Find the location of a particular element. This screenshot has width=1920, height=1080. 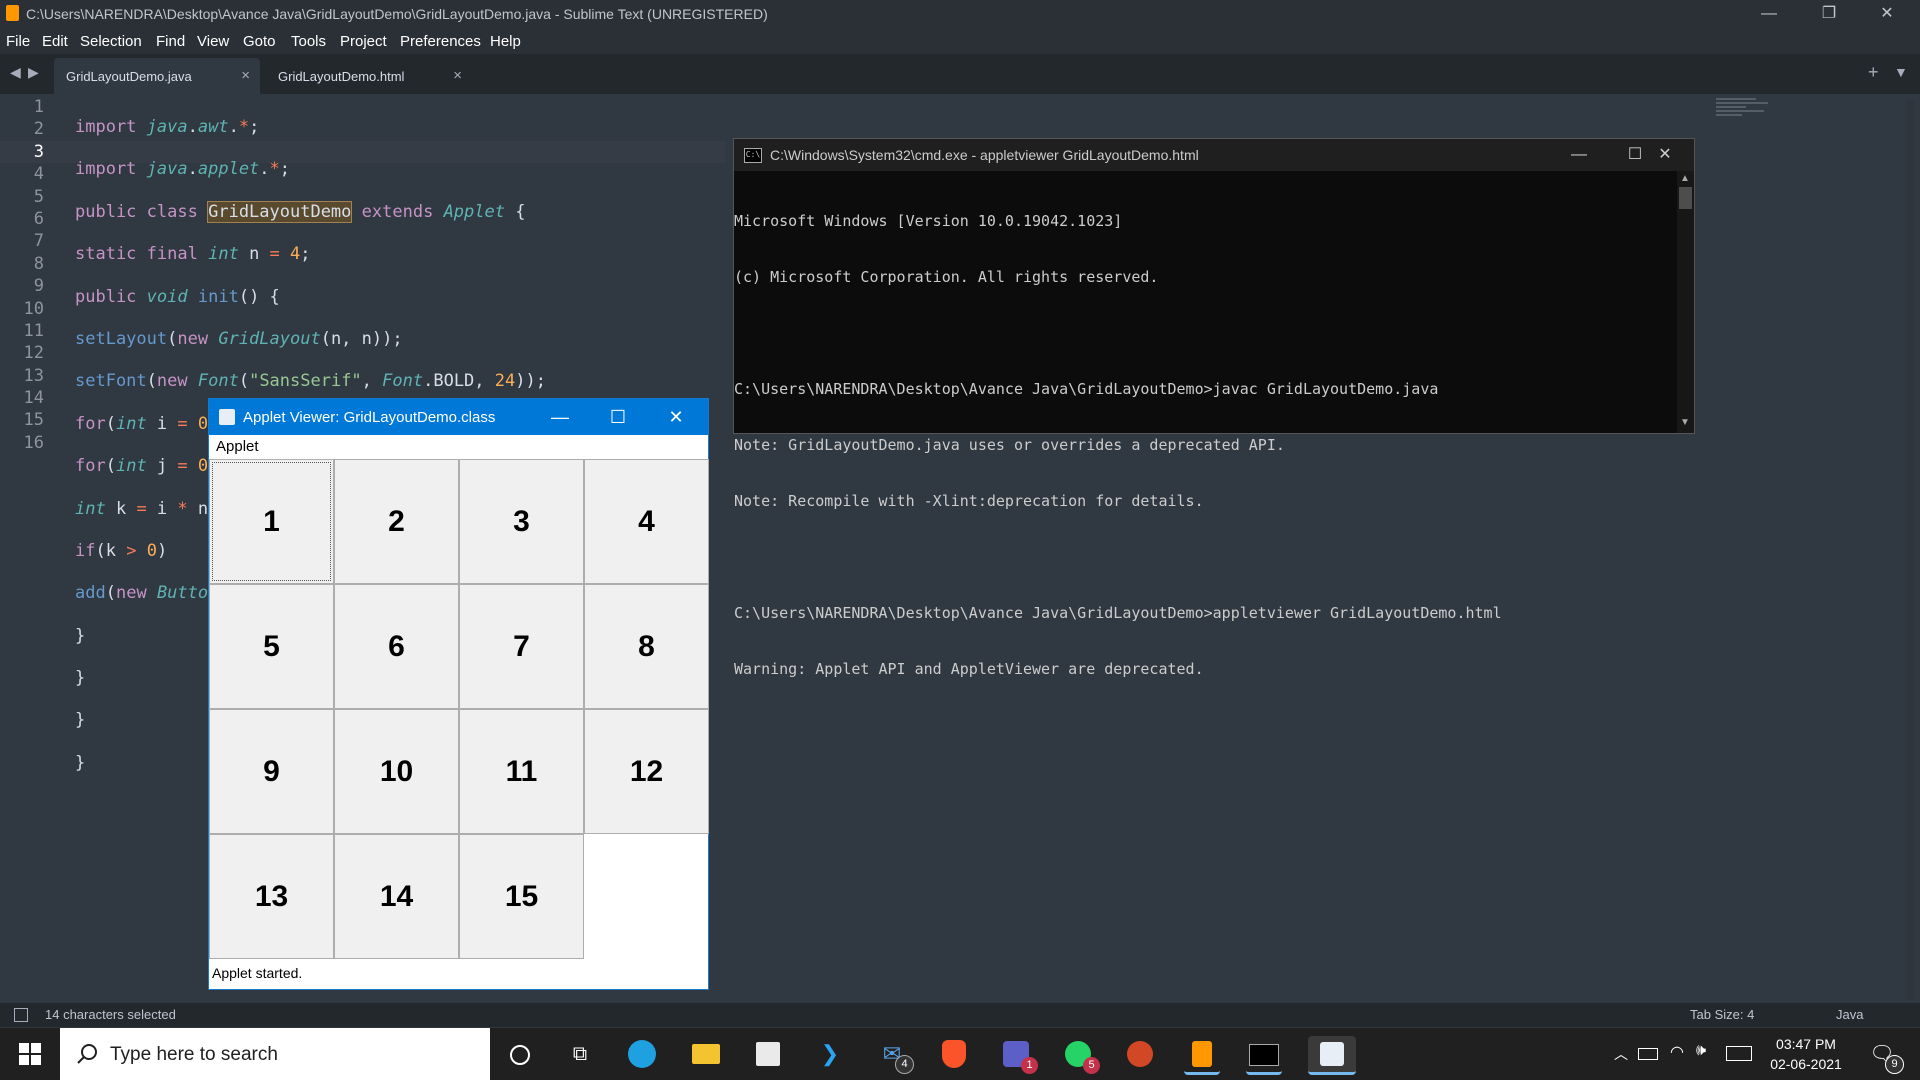

notifications-icon: 🗨 9 is located at coordinates (1884, 1055).